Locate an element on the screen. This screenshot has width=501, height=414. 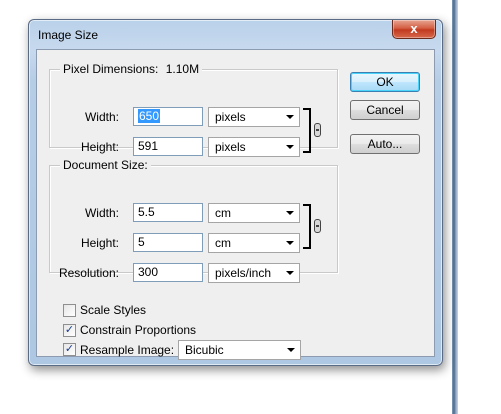
resolution-unit: pixels/inch is located at coordinates (243, 273).